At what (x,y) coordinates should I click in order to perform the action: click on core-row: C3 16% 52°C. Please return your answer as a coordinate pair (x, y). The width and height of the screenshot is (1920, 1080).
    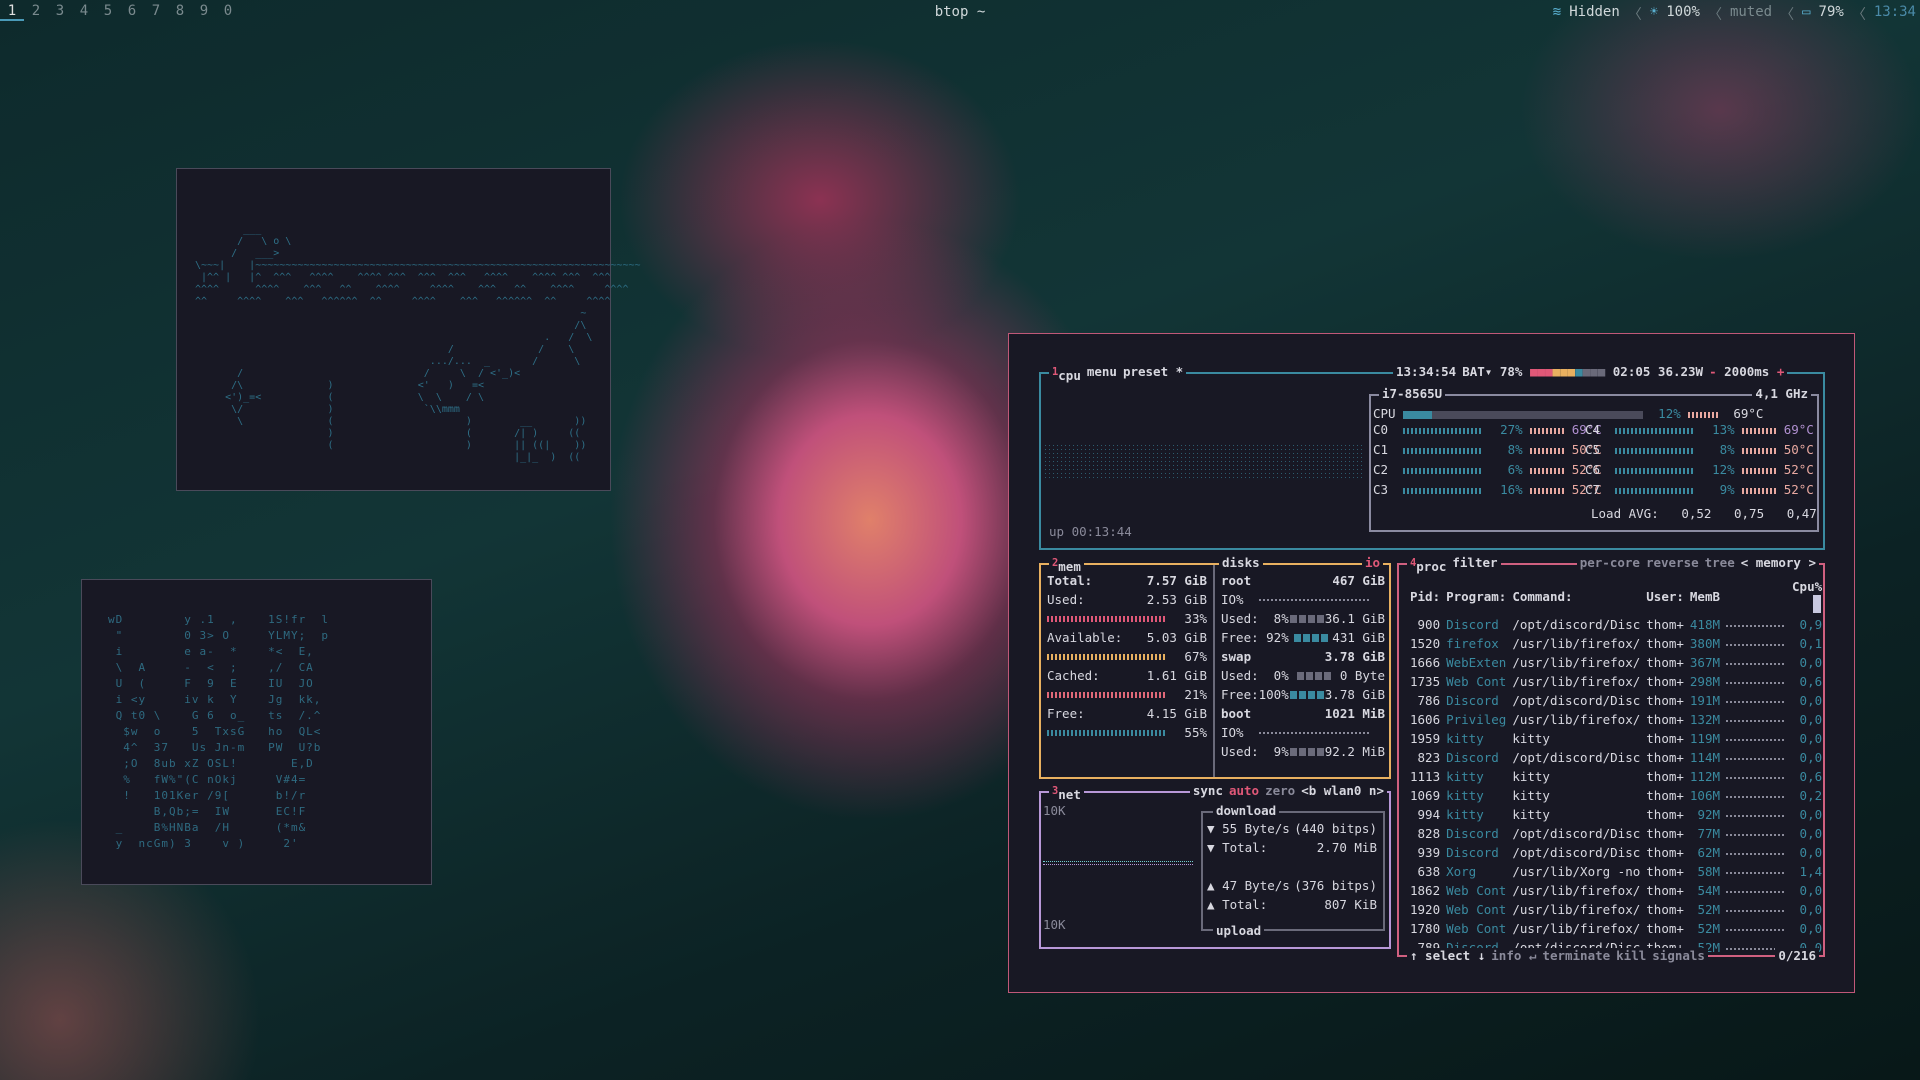
    Looking at the image, I should click on (1487, 489).